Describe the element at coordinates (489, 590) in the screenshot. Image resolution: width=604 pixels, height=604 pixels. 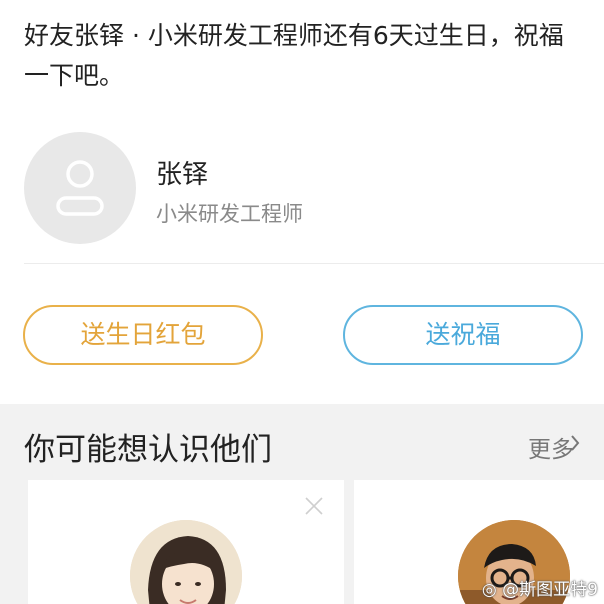
I see `weibo-logo-icon: ◎` at that location.